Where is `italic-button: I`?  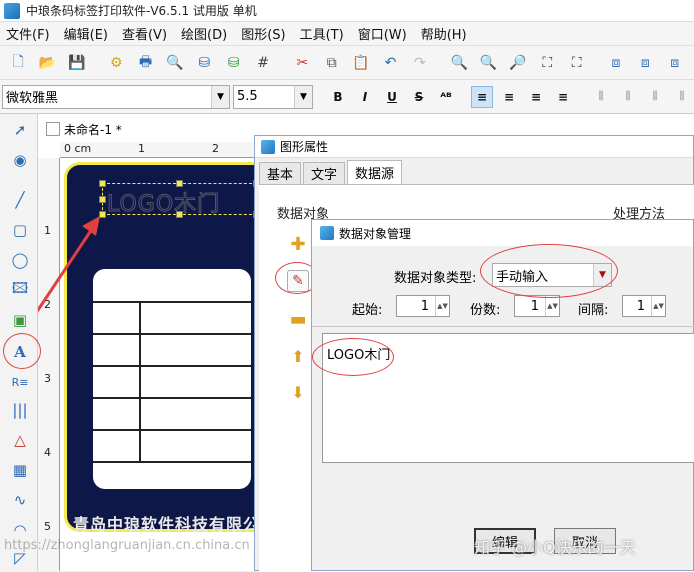
italic-button: I is located at coordinates (365, 97).